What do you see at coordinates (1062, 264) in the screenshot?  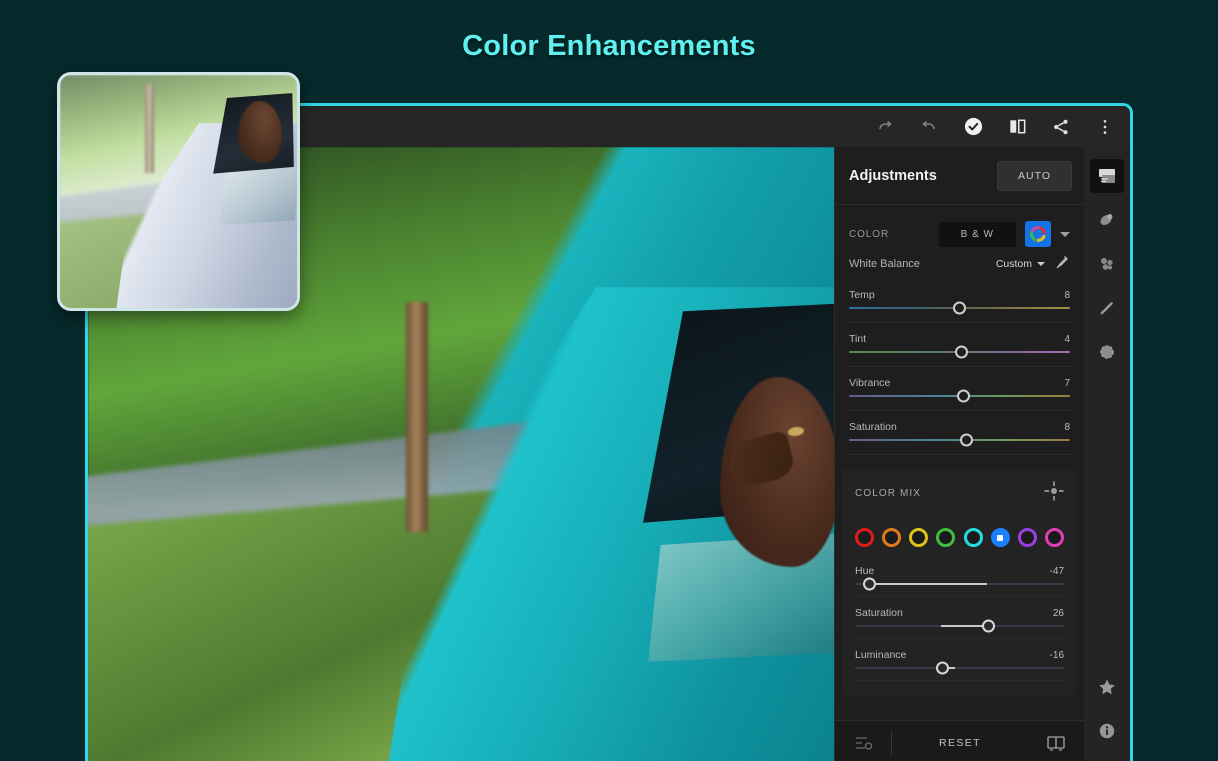 I see `eyedropper-icon` at bounding box center [1062, 264].